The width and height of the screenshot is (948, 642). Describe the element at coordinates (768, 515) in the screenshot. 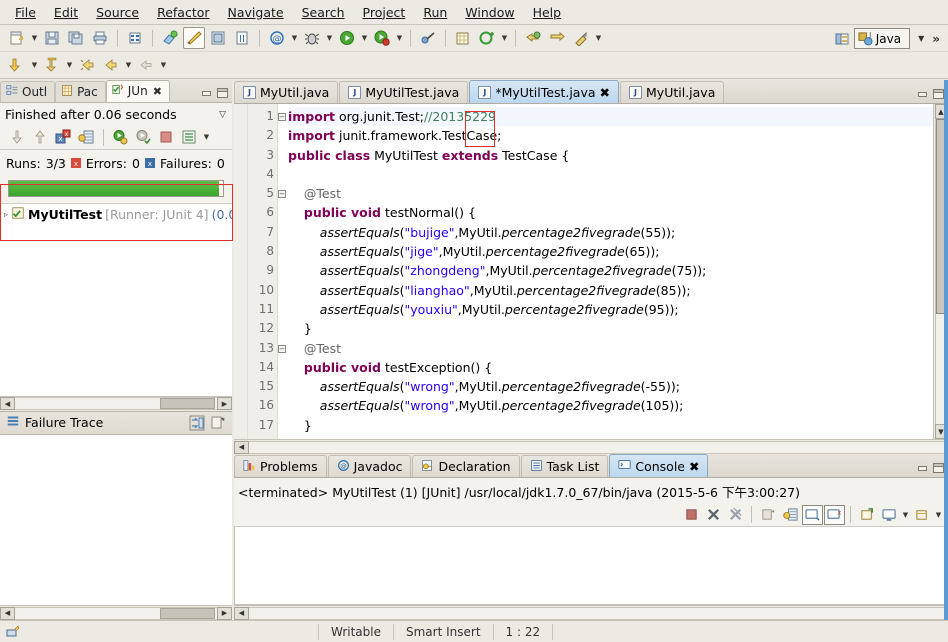

I see `clear-console-icon` at that location.